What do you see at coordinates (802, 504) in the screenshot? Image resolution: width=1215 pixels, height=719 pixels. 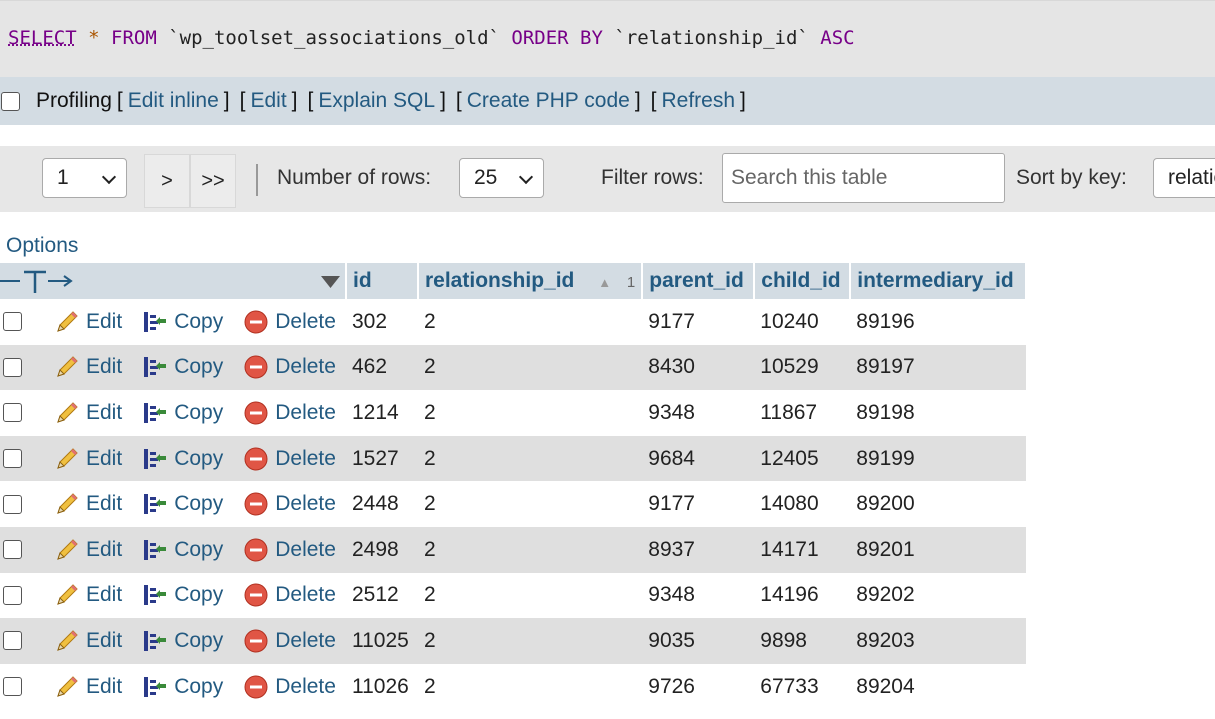 I see `cell-child-id: 14080` at bounding box center [802, 504].